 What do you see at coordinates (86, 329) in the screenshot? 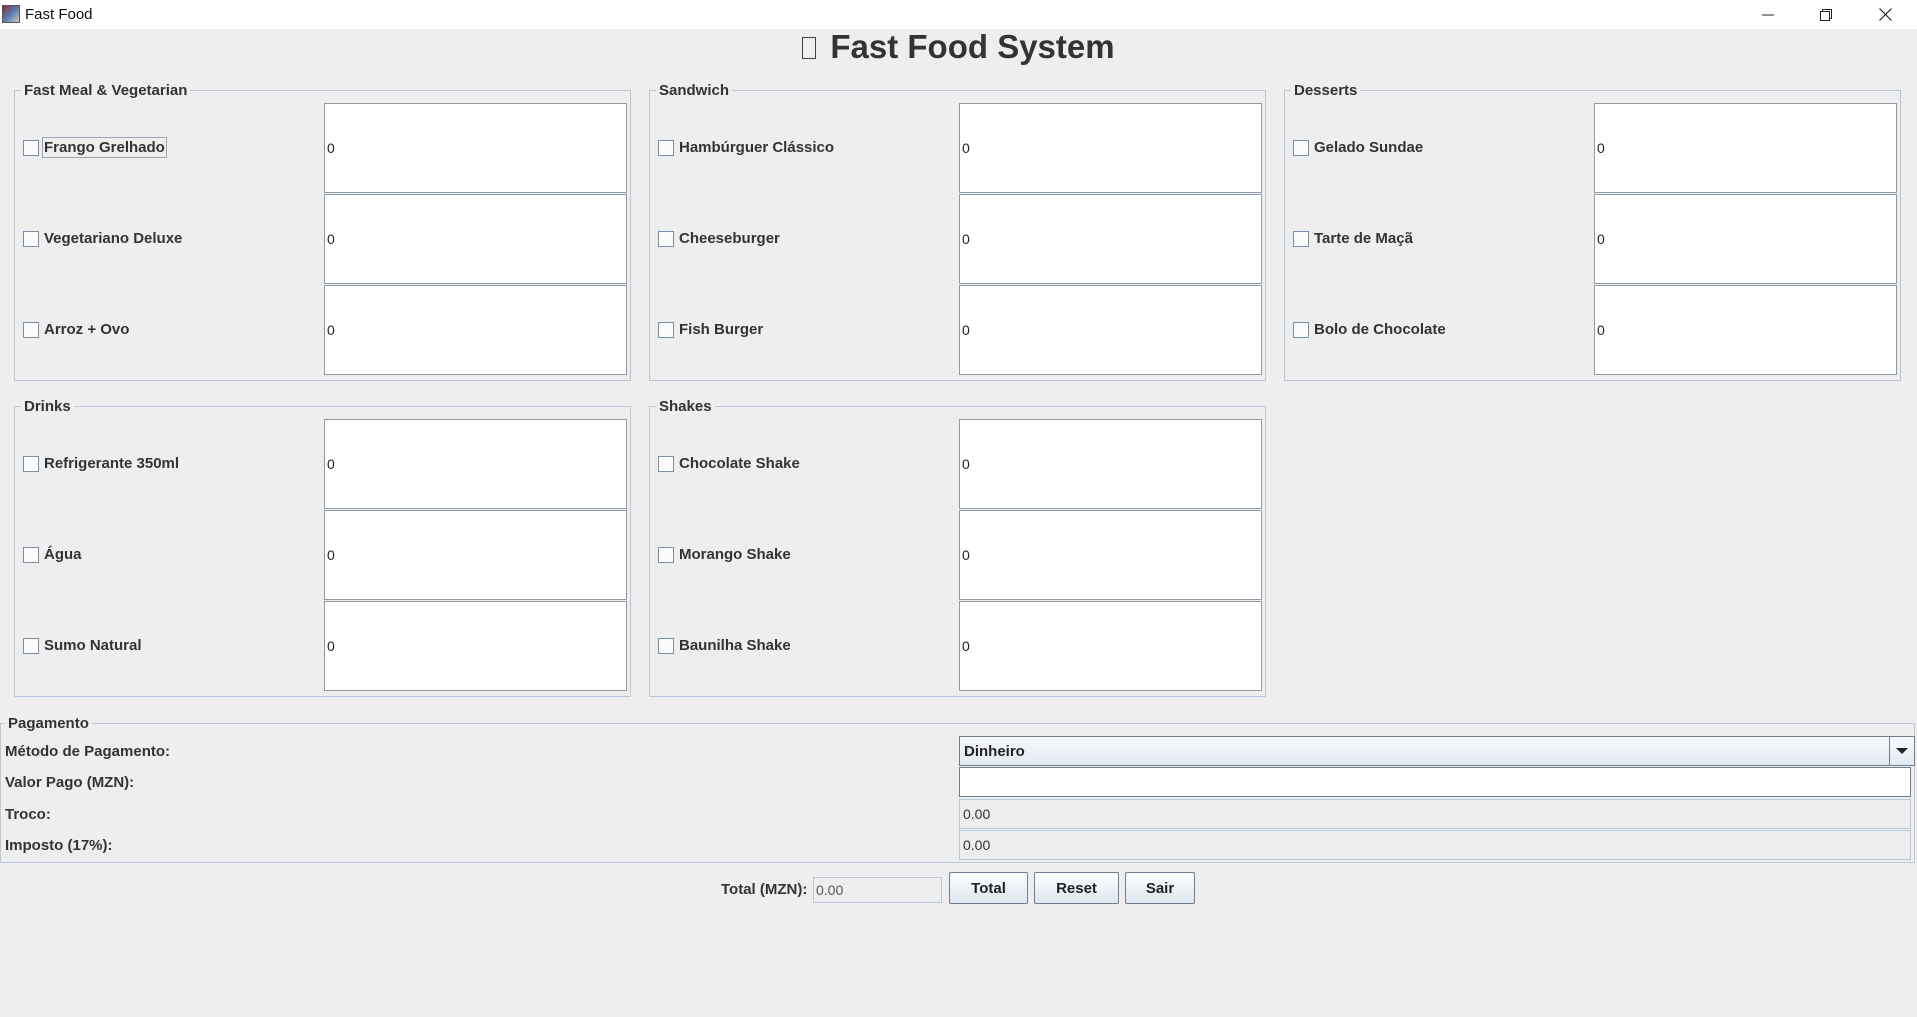
I see `item-label: Arroz + Ovo` at bounding box center [86, 329].